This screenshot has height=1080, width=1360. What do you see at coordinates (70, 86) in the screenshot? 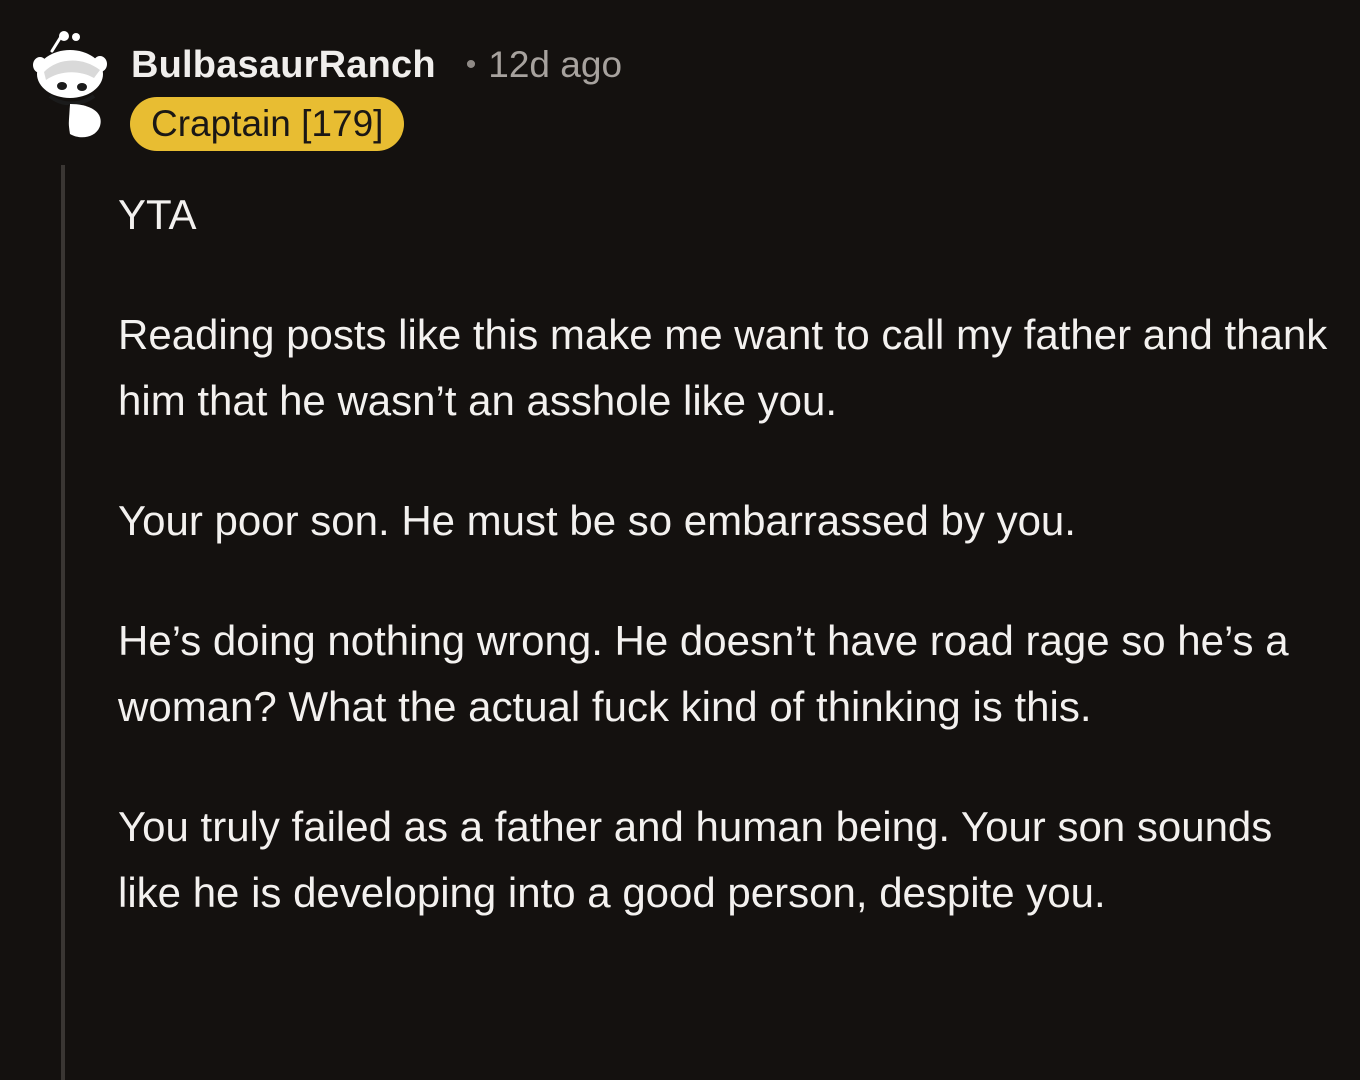
I see `reddit-snoo-icon` at bounding box center [70, 86].